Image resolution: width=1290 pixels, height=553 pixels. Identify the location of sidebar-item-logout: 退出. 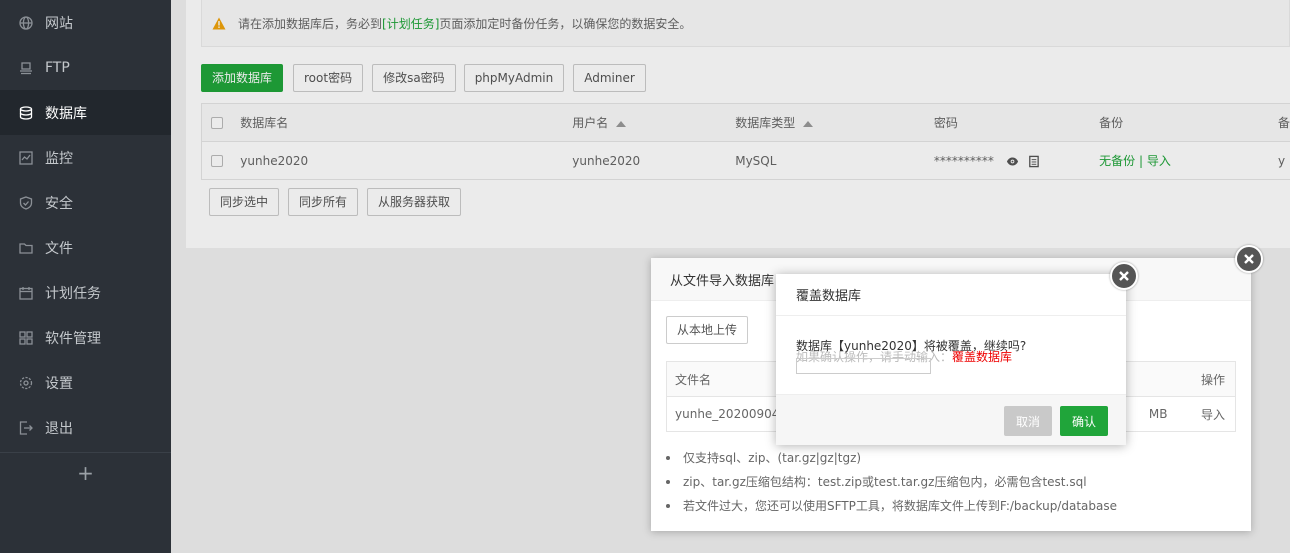
(85, 427).